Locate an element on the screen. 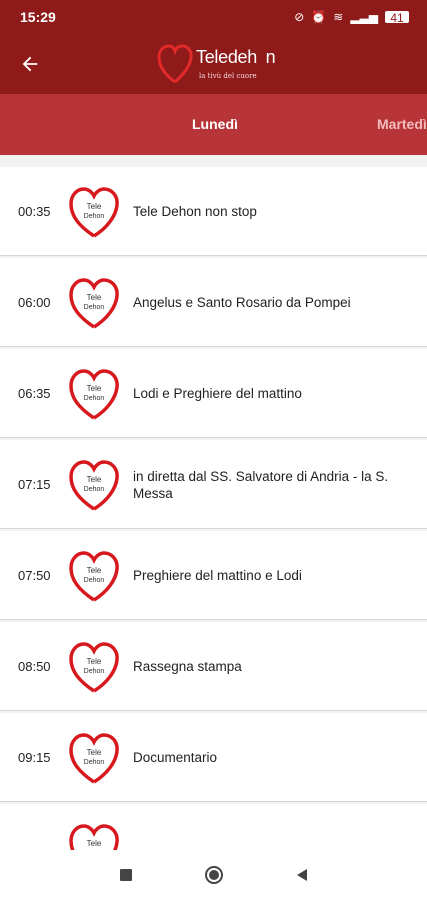 This screenshot has width=427, height=900. schedule-row: Tele Dehon is located at coordinates (213, 827).